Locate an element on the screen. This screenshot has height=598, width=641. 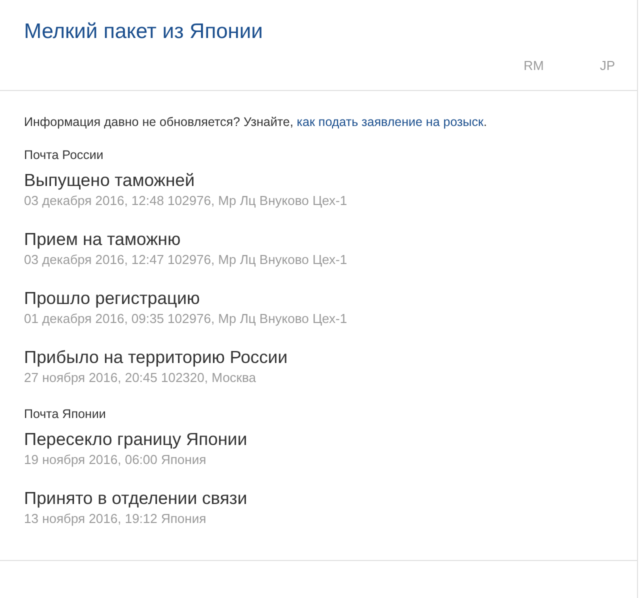
country-code: JP is located at coordinates (607, 65).